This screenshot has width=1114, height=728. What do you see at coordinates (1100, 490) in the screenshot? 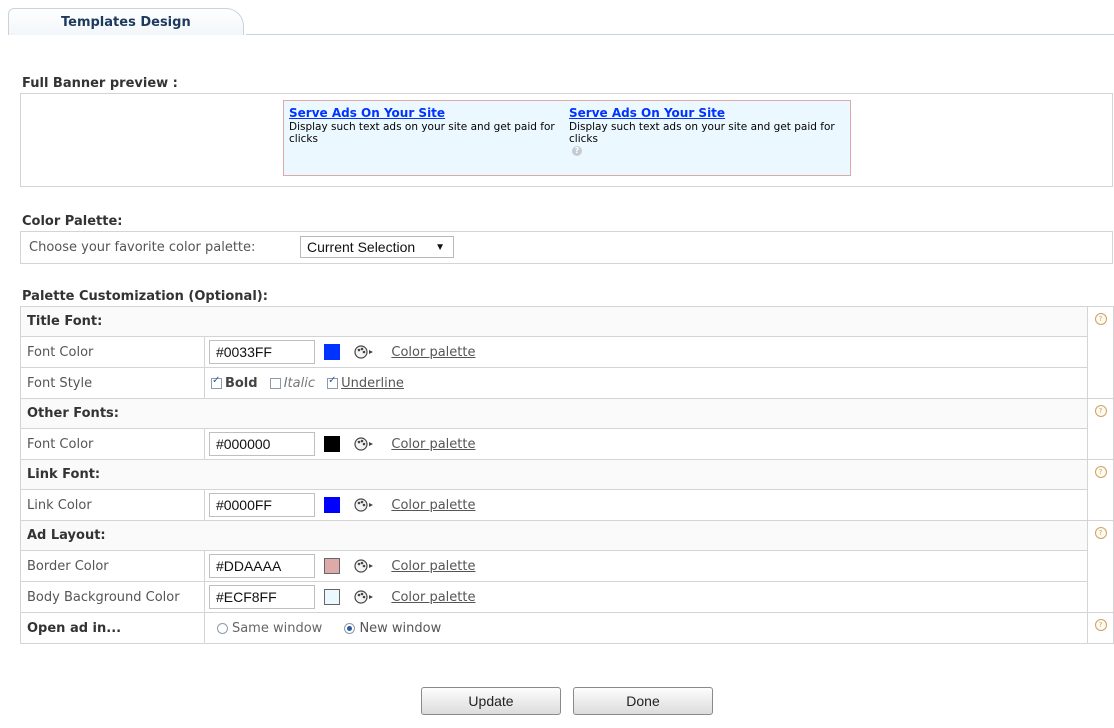
I see `link-font-help: ?` at bounding box center [1100, 490].